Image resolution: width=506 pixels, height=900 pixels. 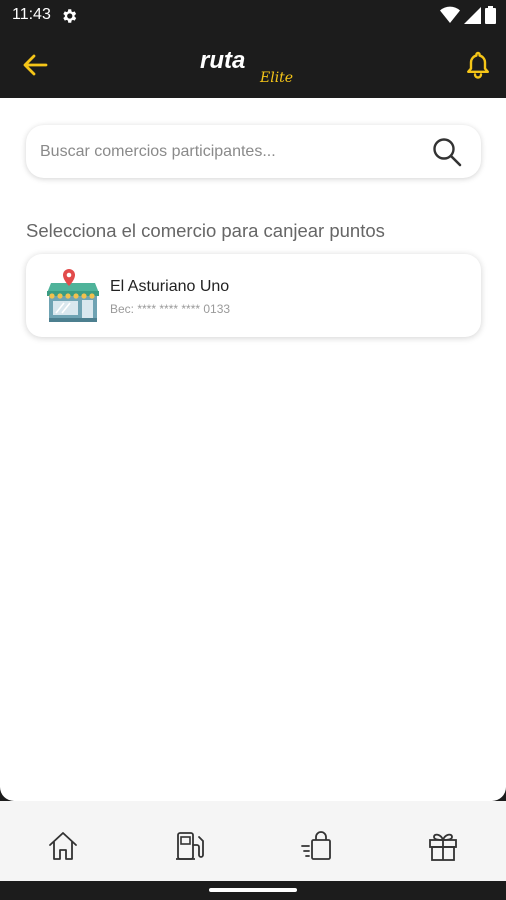 What do you see at coordinates (73, 295) in the screenshot?
I see `store-icon` at bounding box center [73, 295].